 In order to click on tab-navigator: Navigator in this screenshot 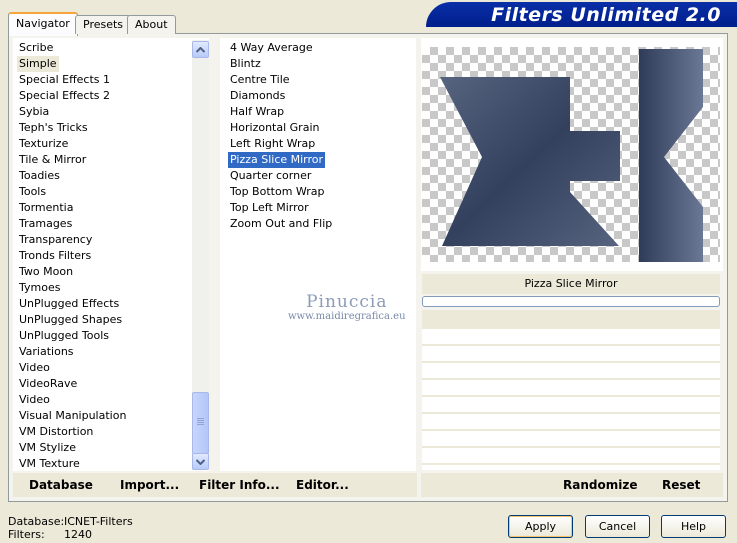, I will do `click(43, 24)`.